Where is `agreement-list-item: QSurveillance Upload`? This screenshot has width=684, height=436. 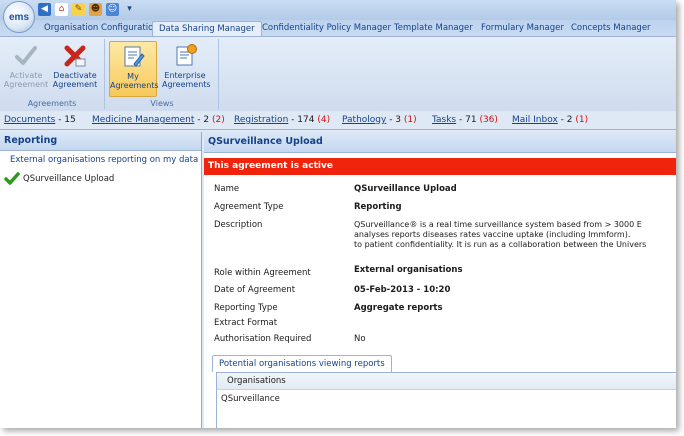
agreement-list-item: QSurveillance Upload is located at coordinates (59, 179).